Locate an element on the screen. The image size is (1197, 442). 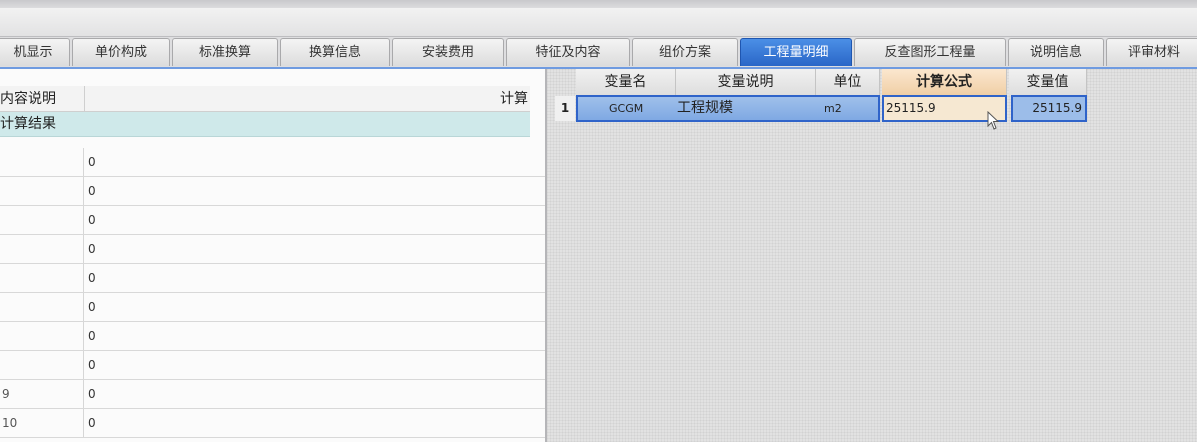
calculation-column-header: 计算 is located at coordinates (514, 99).